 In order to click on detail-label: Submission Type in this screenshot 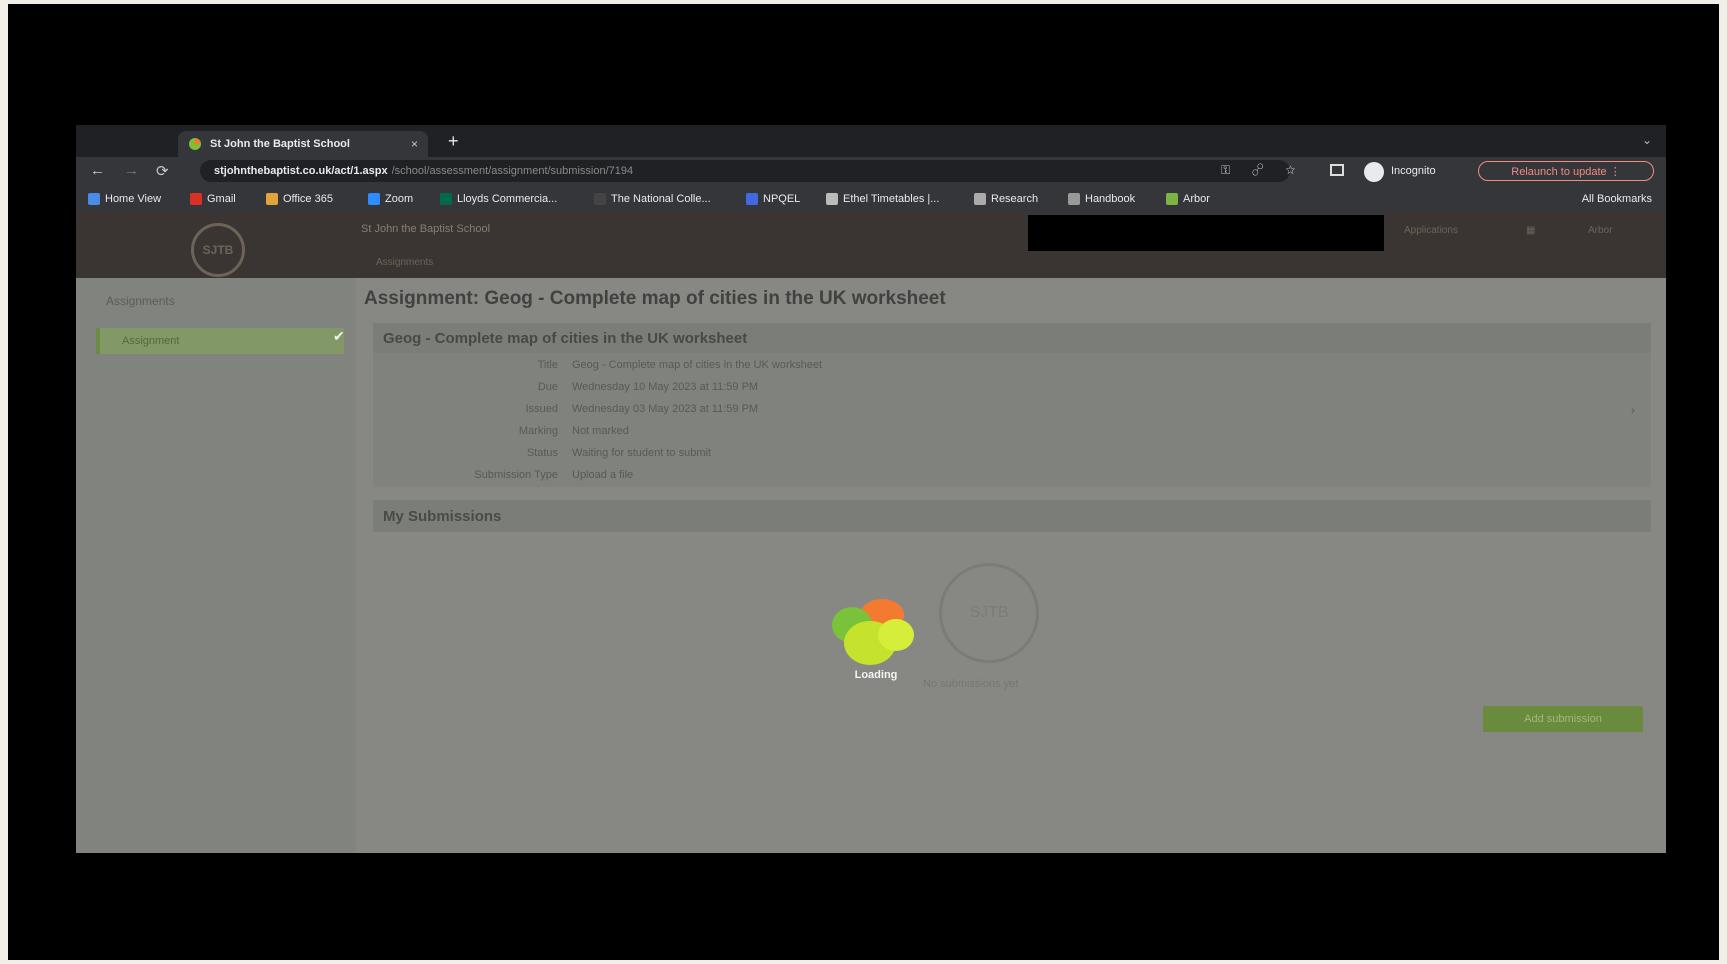, I will do `click(516, 475)`.